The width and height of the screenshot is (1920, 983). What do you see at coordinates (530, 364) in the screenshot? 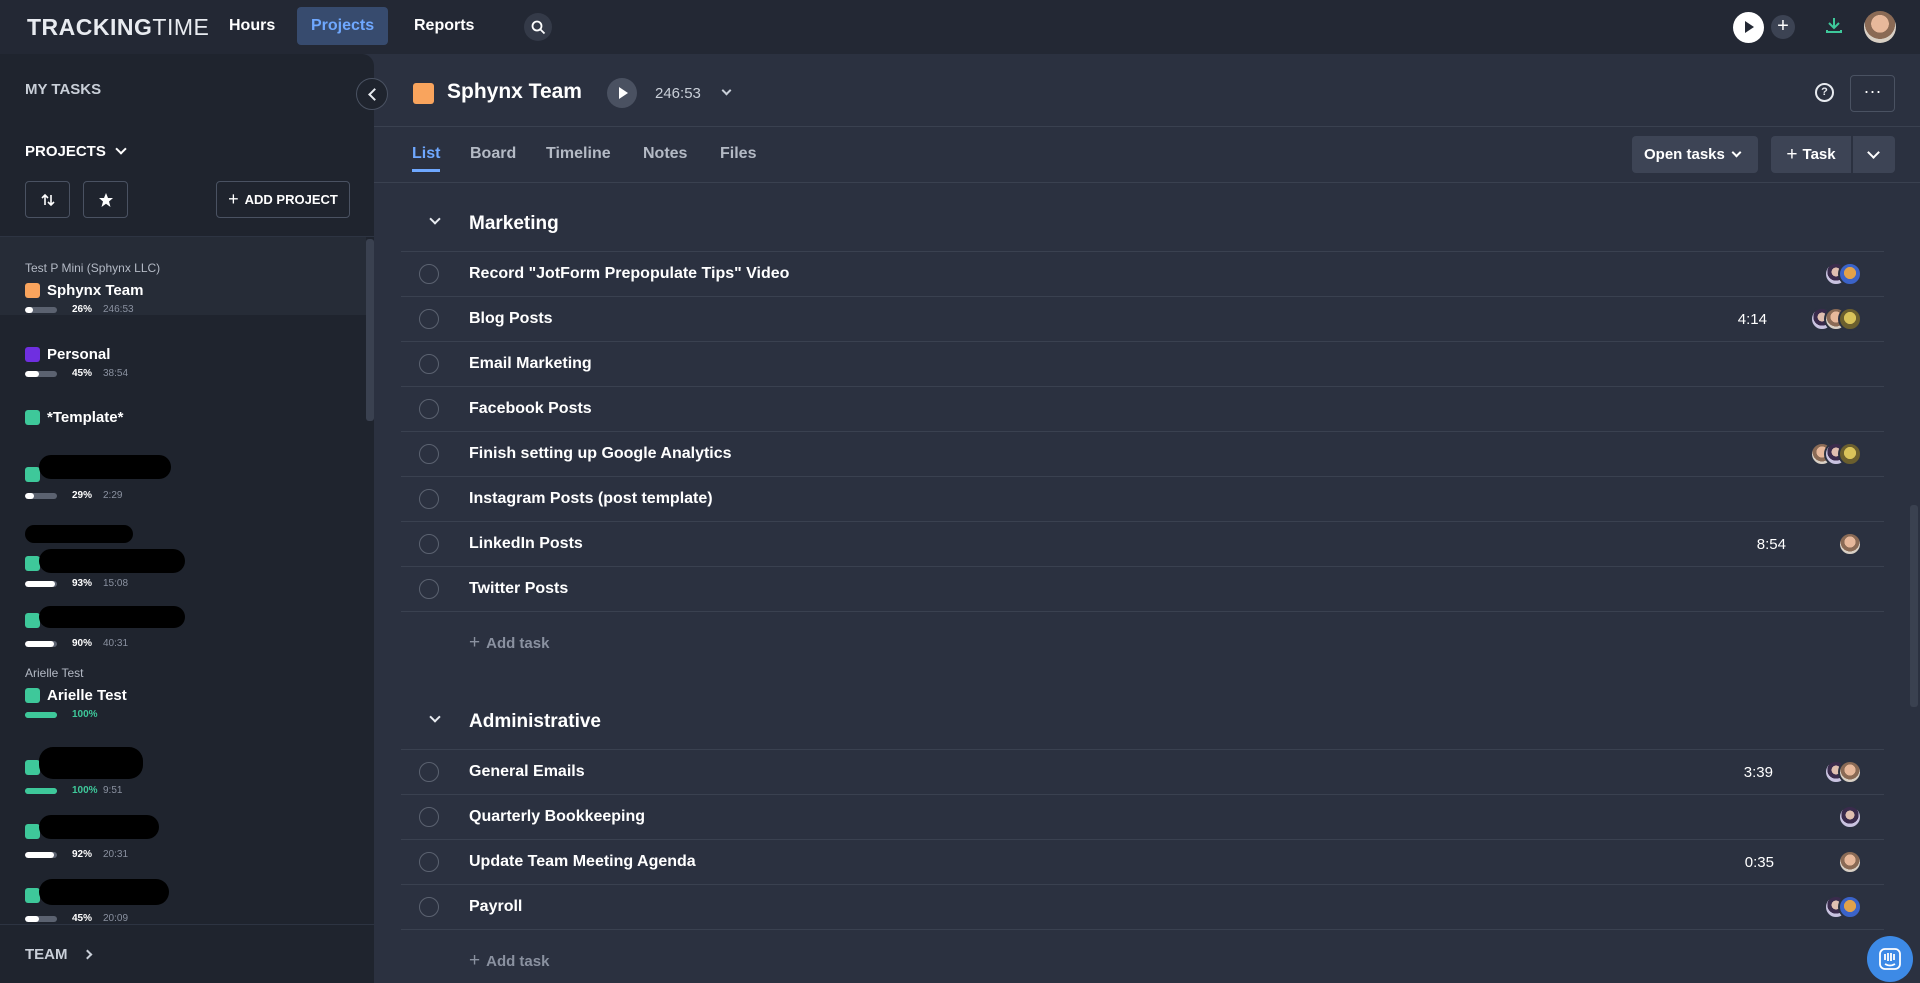
I see `task-name: Email Marketing` at bounding box center [530, 364].